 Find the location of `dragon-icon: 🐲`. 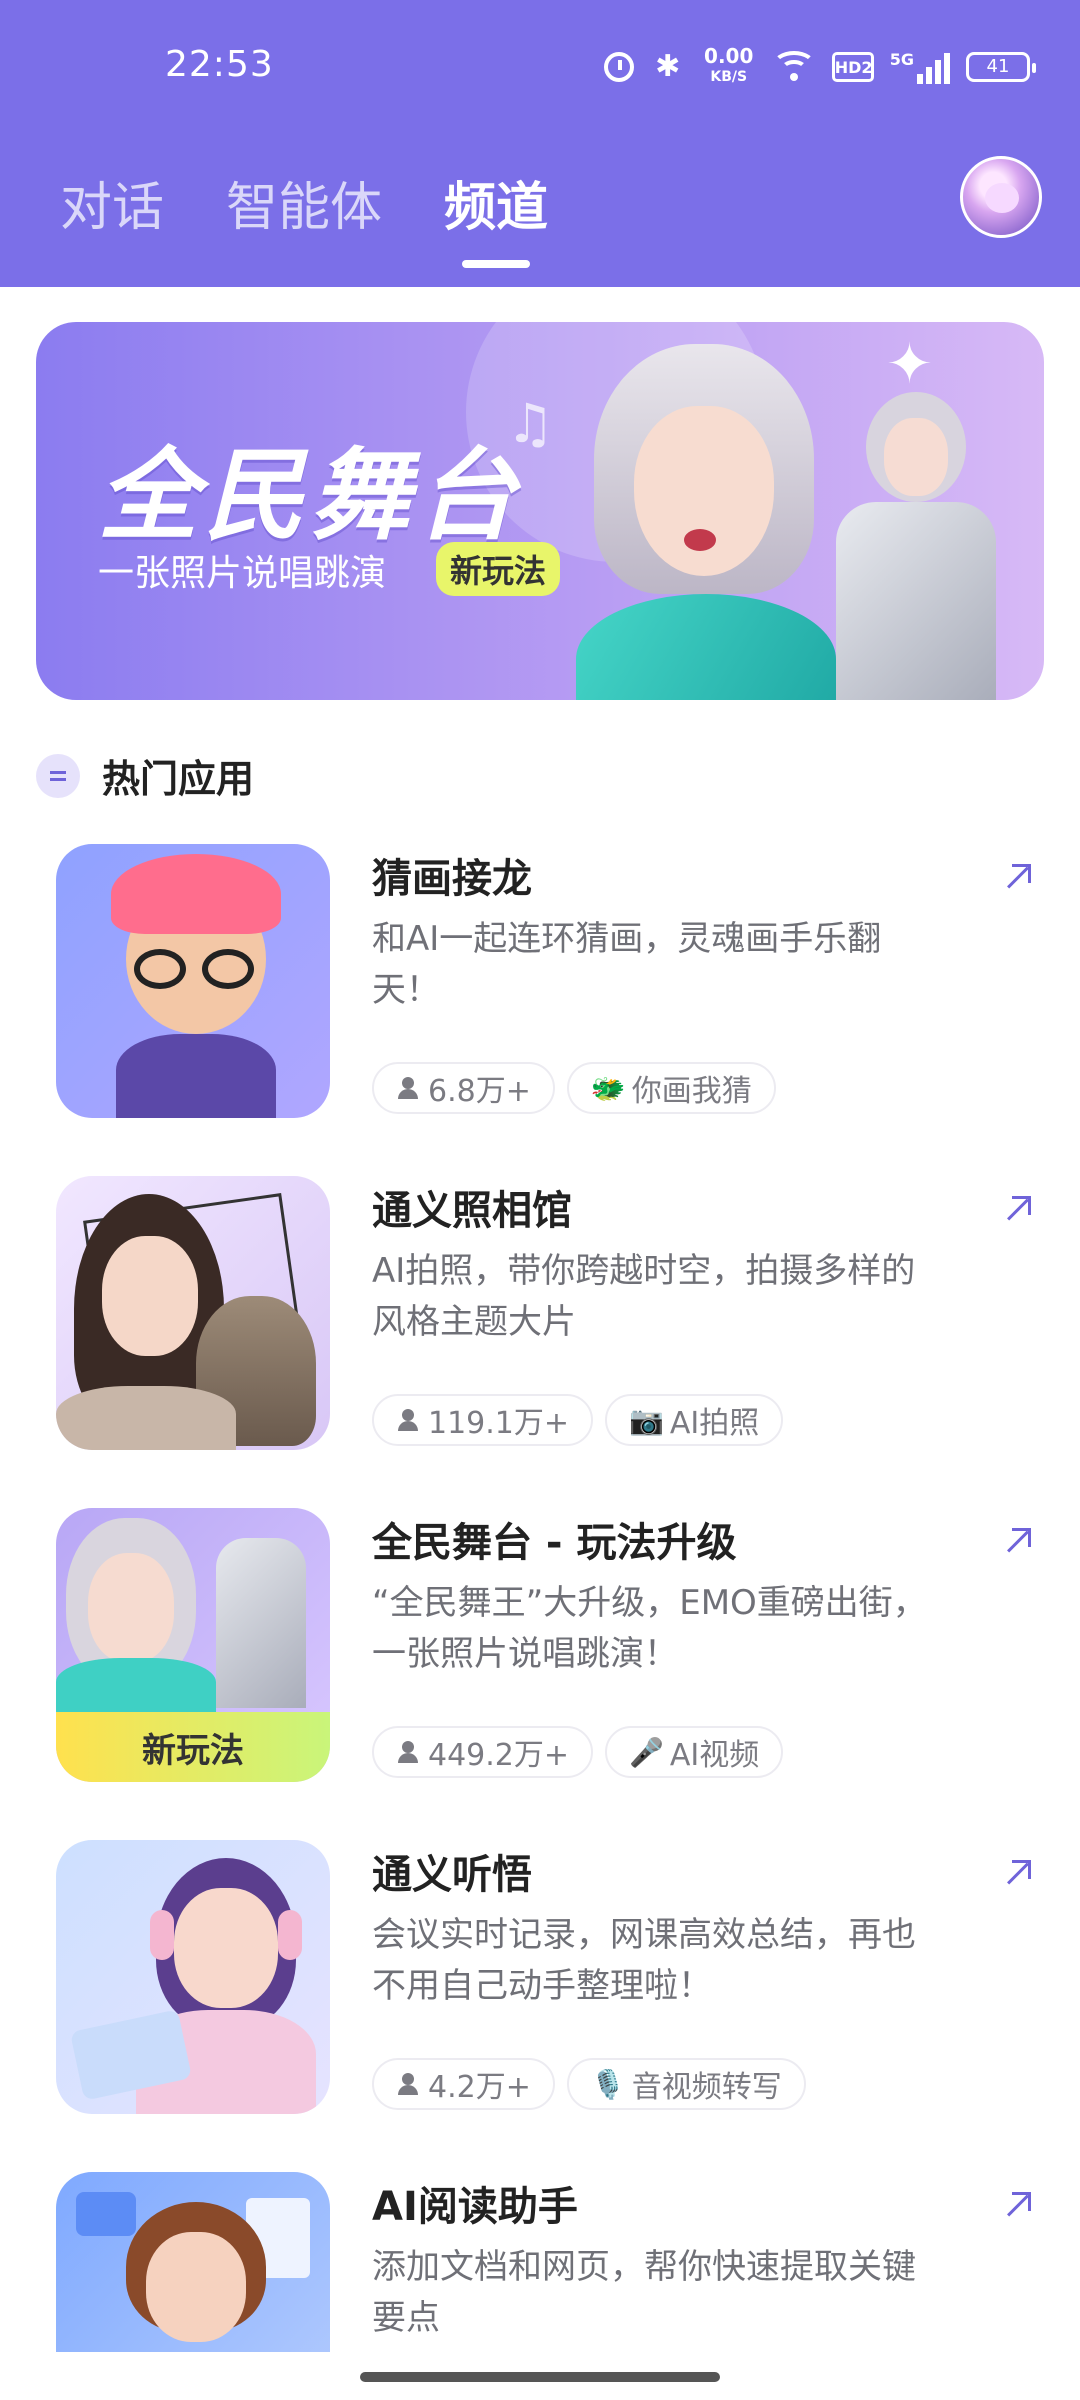

dragon-icon: 🐲 is located at coordinates (608, 1088).